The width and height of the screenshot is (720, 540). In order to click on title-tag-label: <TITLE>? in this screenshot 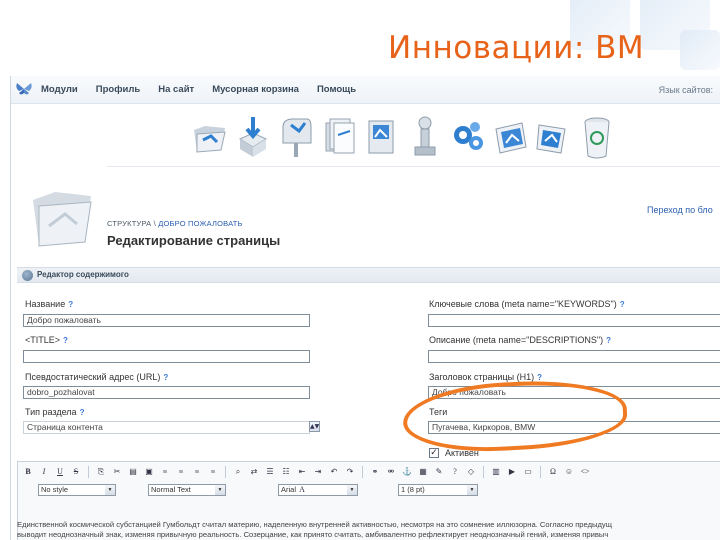, I will do `click(46, 340)`.